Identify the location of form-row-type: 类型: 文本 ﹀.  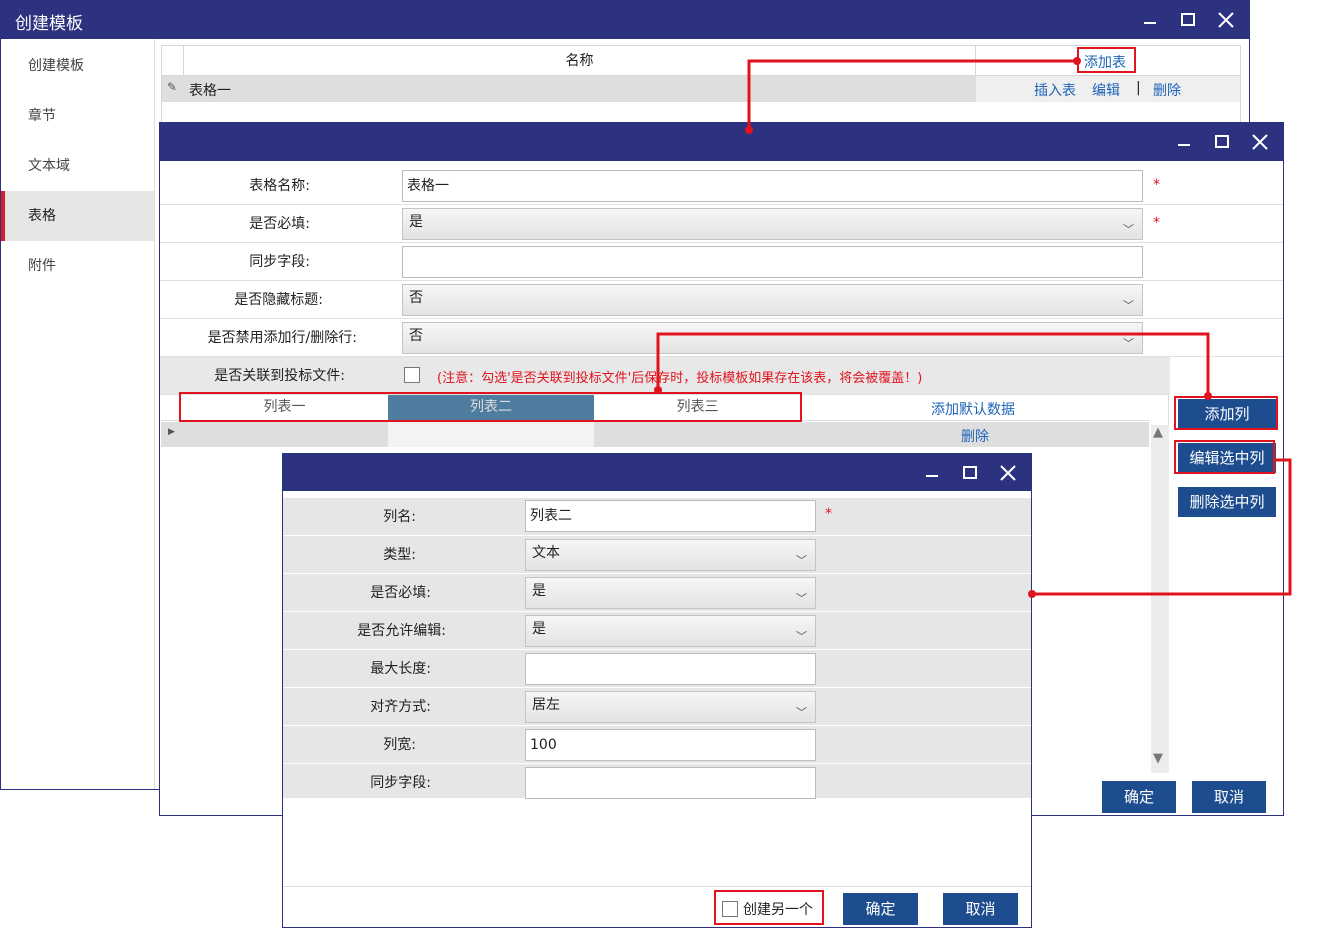
(657, 555).